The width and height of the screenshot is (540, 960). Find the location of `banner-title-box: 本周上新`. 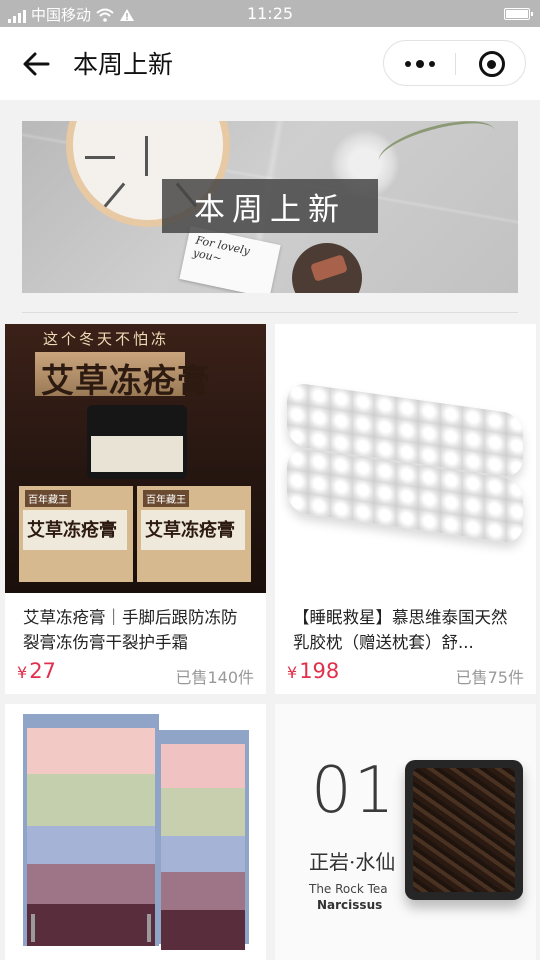

banner-title-box: 本周上新 is located at coordinates (270, 206).